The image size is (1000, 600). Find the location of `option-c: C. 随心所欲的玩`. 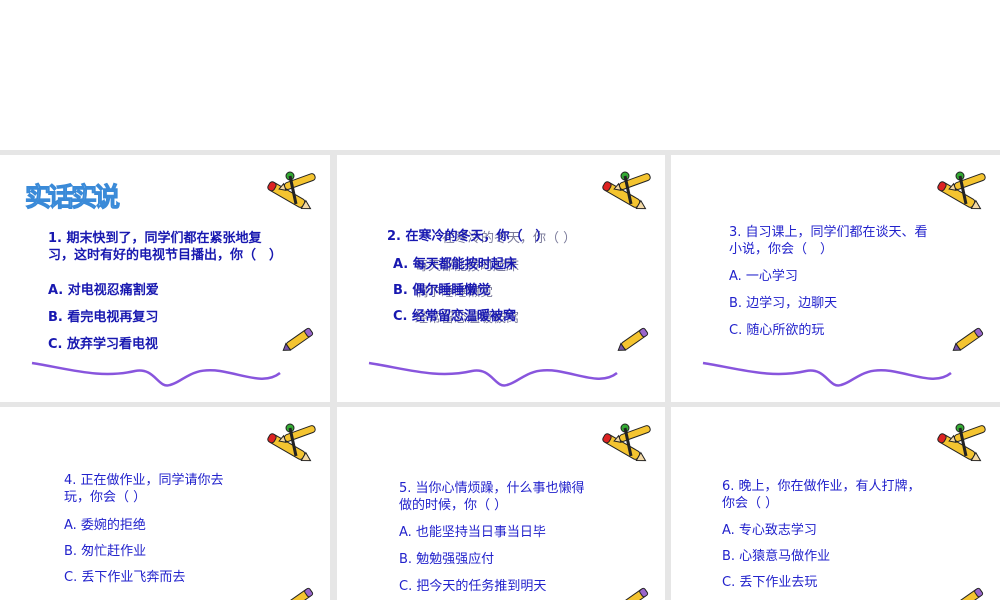

option-c: C. 随心所欲的玩 is located at coordinates (777, 330).